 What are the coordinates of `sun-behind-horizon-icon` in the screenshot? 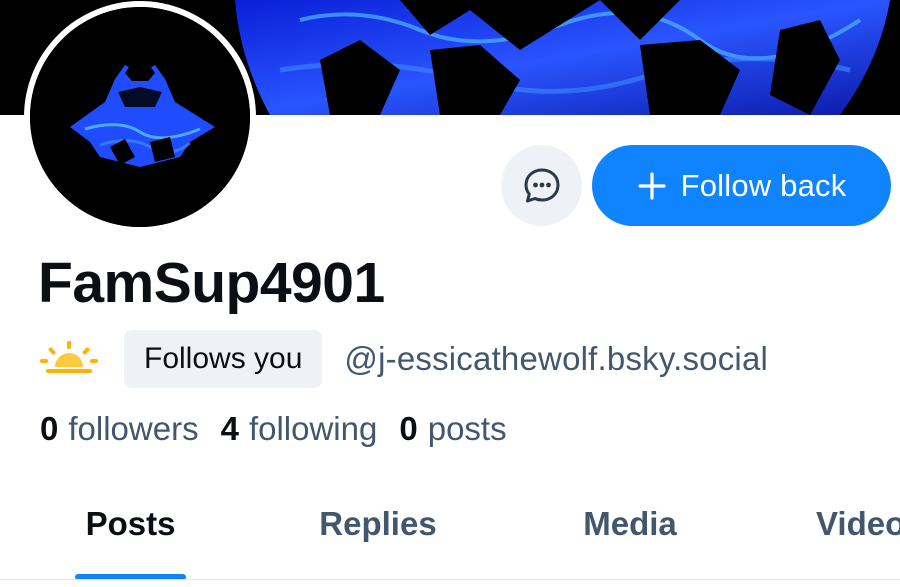 It's located at (69, 357).